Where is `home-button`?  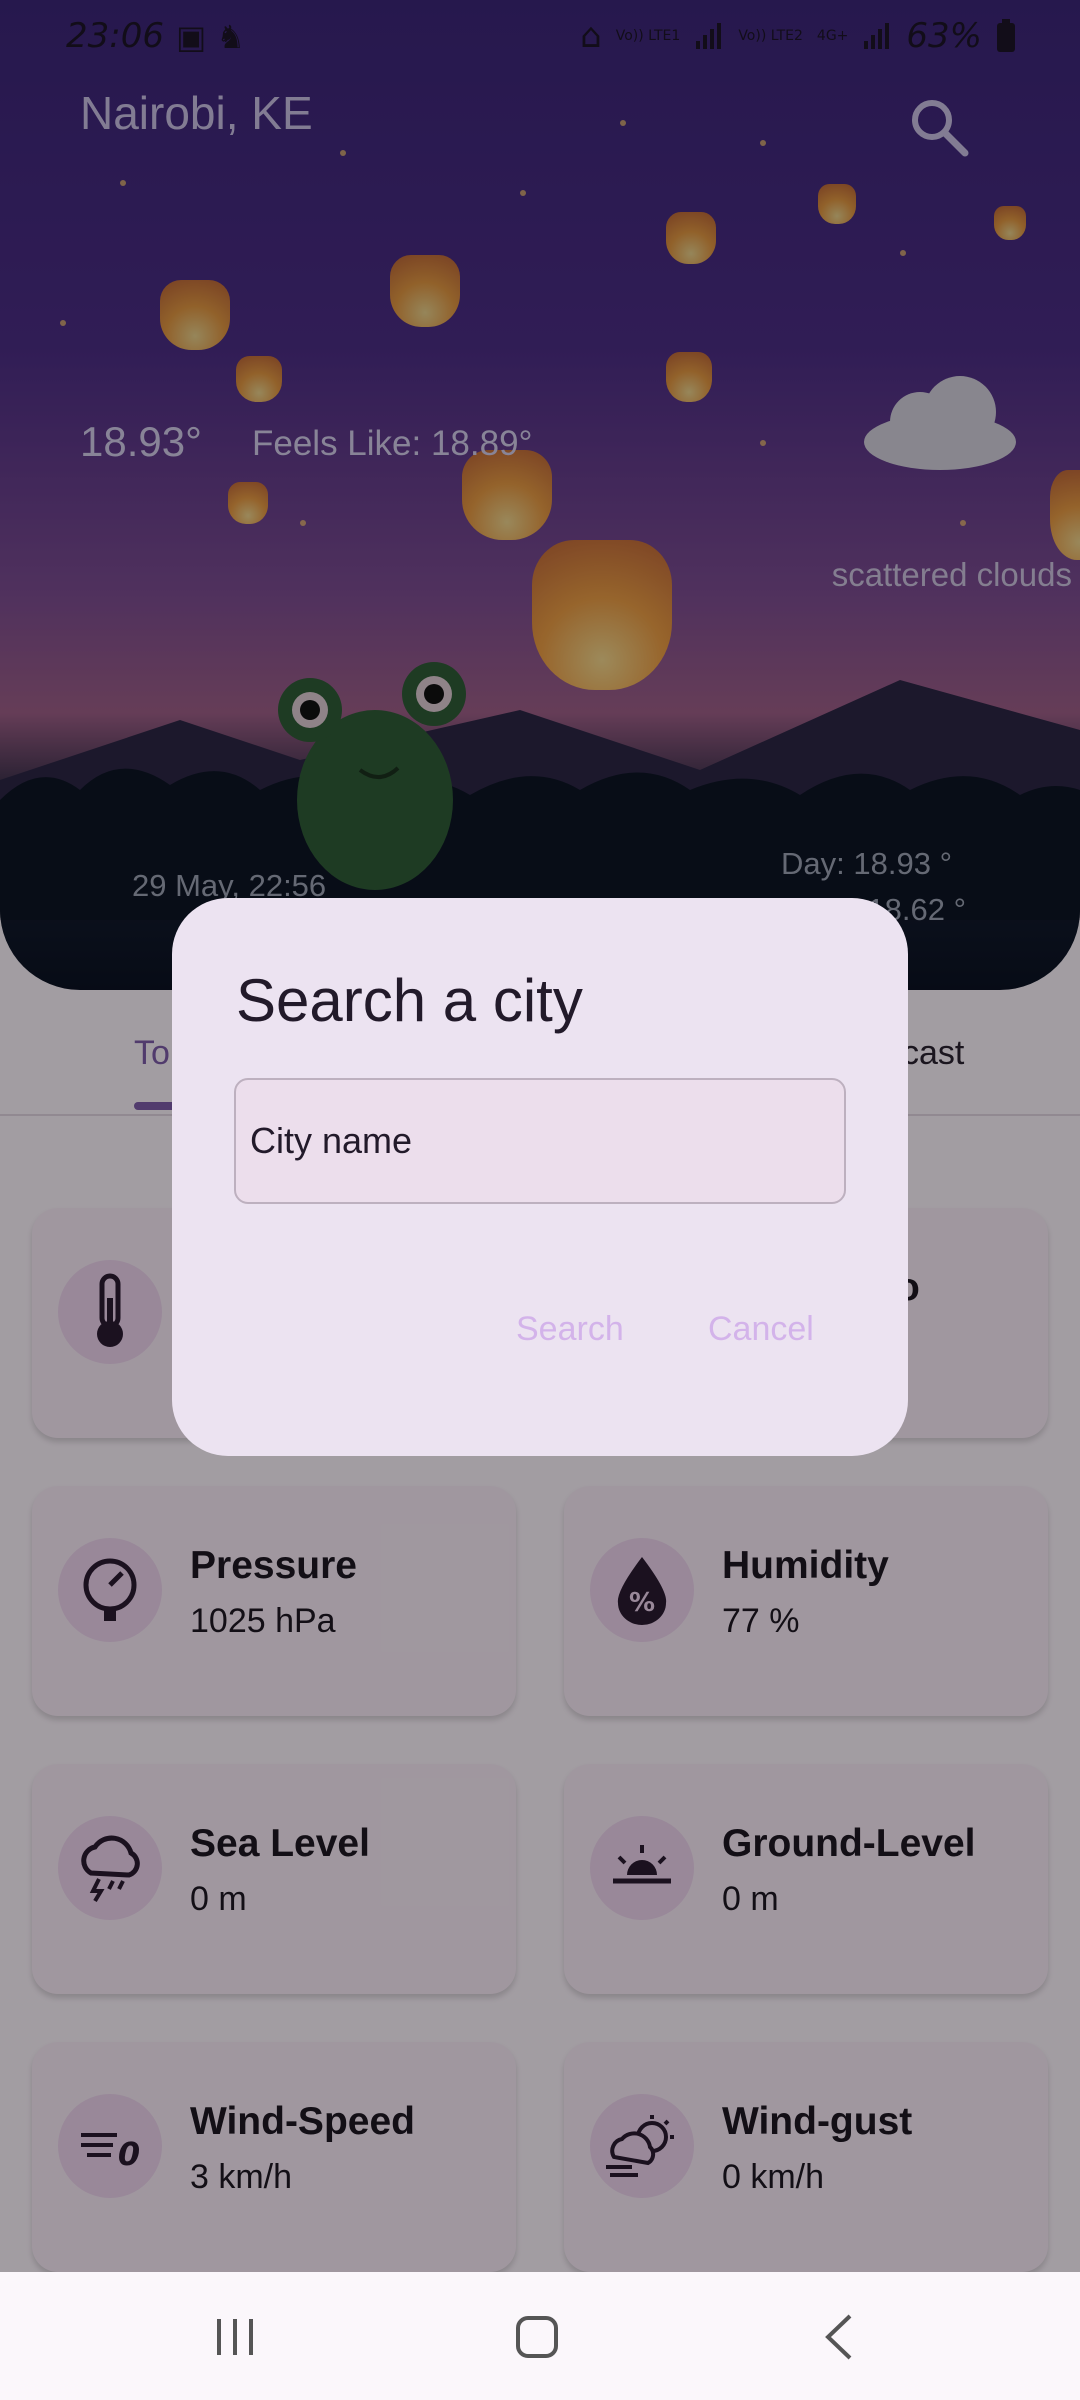 home-button is located at coordinates (537, 2337).